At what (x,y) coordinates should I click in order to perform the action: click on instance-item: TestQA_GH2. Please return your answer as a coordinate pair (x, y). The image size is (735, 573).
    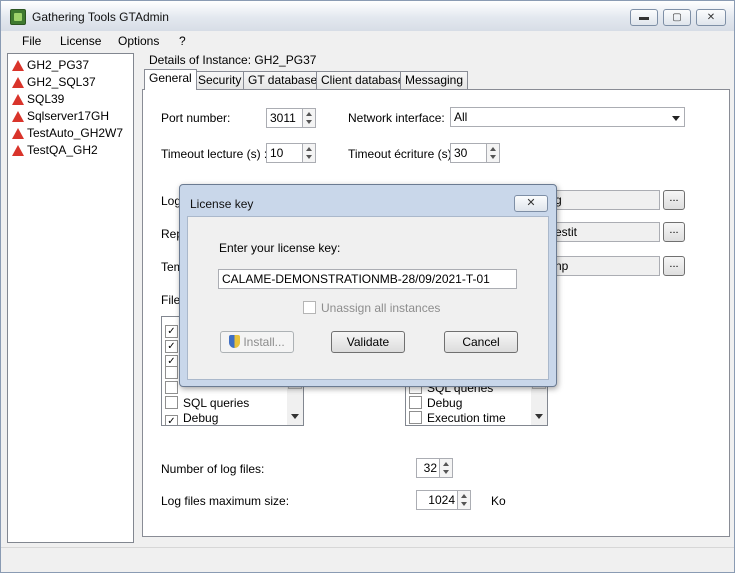
    Looking at the image, I should click on (55, 151).